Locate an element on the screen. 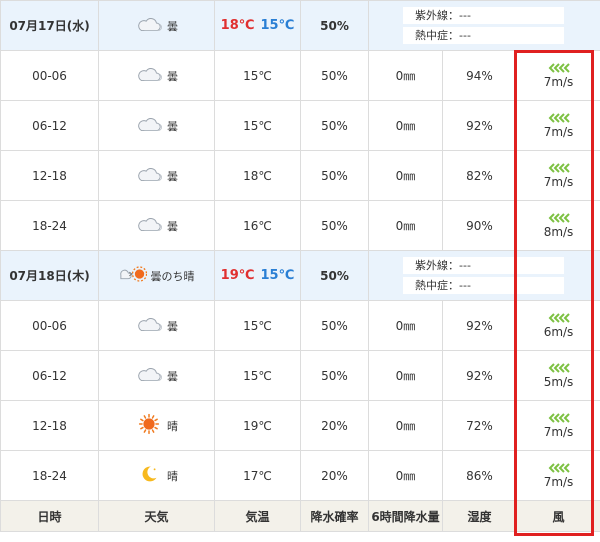 Image resolution: width=600 pixels, height=542 pixels. temp-high: 19℃ is located at coordinates (237, 275).